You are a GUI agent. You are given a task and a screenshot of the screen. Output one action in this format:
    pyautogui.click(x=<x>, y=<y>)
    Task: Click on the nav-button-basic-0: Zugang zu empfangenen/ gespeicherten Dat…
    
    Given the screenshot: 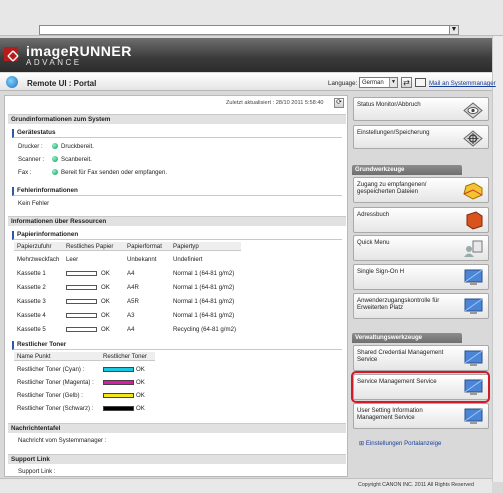 What is the action you would take?
    pyautogui.click(x=421, y=190)
    